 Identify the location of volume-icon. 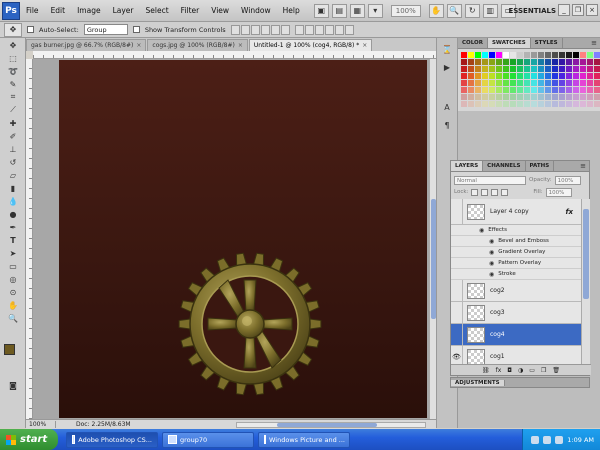
(547, 439).